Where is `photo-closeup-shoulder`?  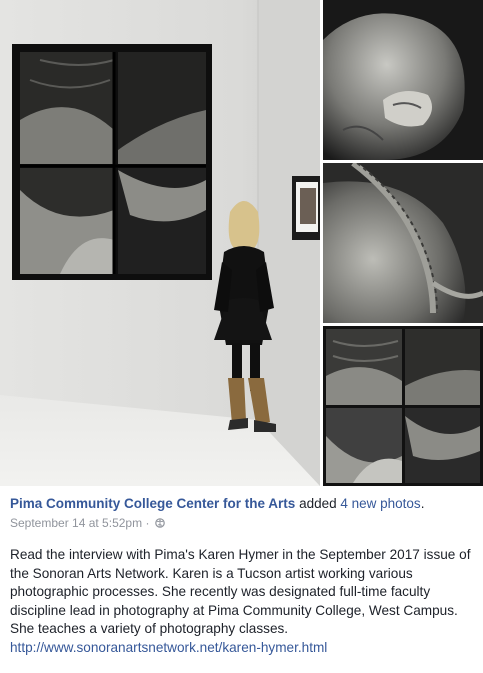 photo-closeup-shoulder is located at coordinates (403, 243).